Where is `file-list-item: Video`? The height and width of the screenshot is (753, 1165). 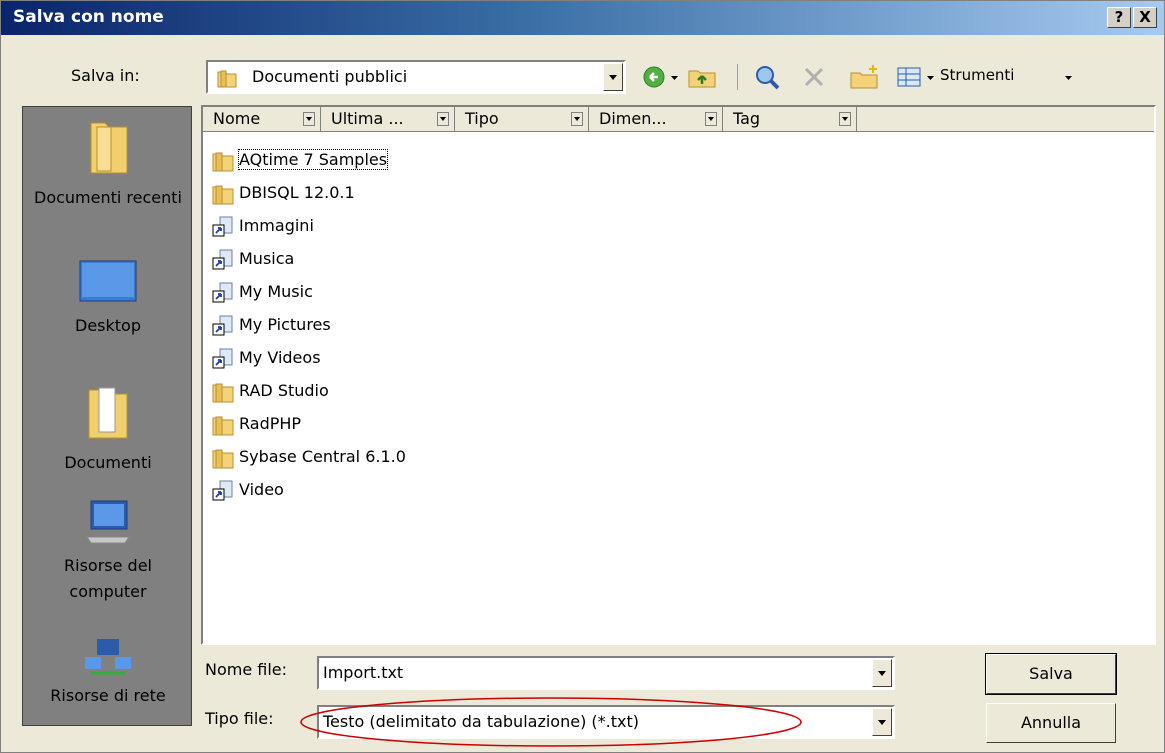
file-list-item: Video is located at coordinates (247, 489).